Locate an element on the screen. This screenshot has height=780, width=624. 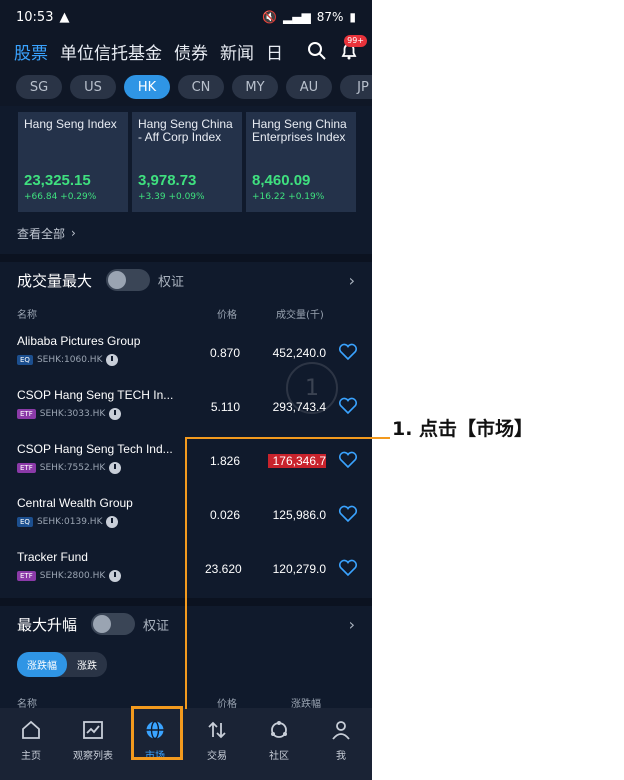
col-name: 名称 is located at coordinates (27, 315).